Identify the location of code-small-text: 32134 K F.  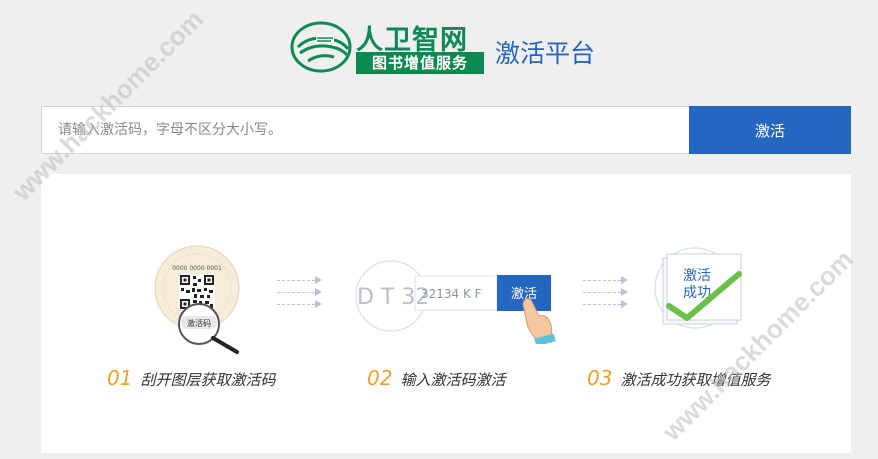
(451, 294).